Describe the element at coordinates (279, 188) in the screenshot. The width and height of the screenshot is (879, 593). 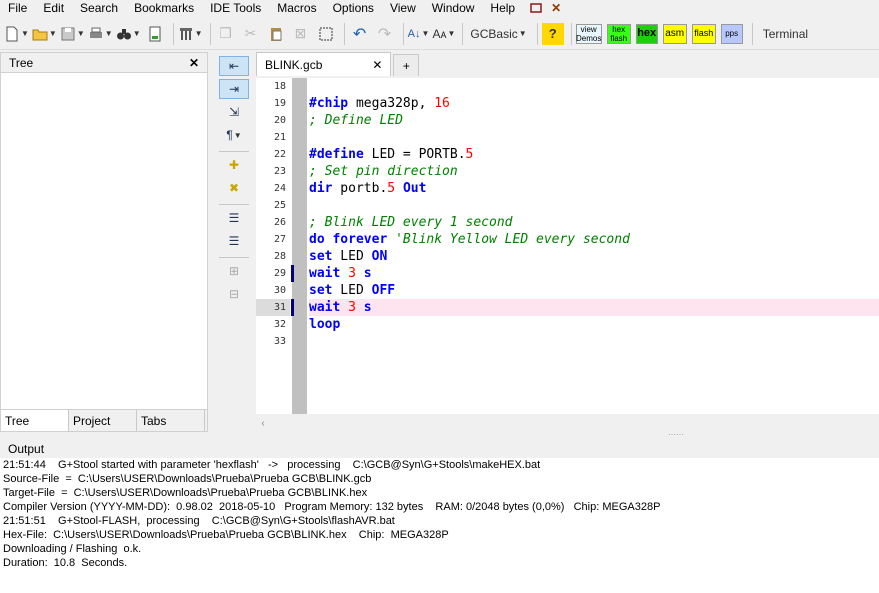
I see `line-number: 24` at that location.